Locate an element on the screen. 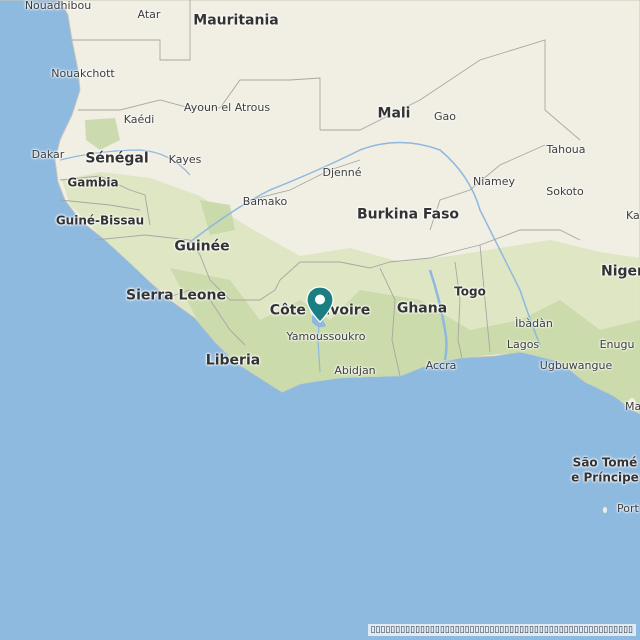 This screenshot has height=640, width=640. country-label-liberia: Liberia is located at coordinates (233, 360).